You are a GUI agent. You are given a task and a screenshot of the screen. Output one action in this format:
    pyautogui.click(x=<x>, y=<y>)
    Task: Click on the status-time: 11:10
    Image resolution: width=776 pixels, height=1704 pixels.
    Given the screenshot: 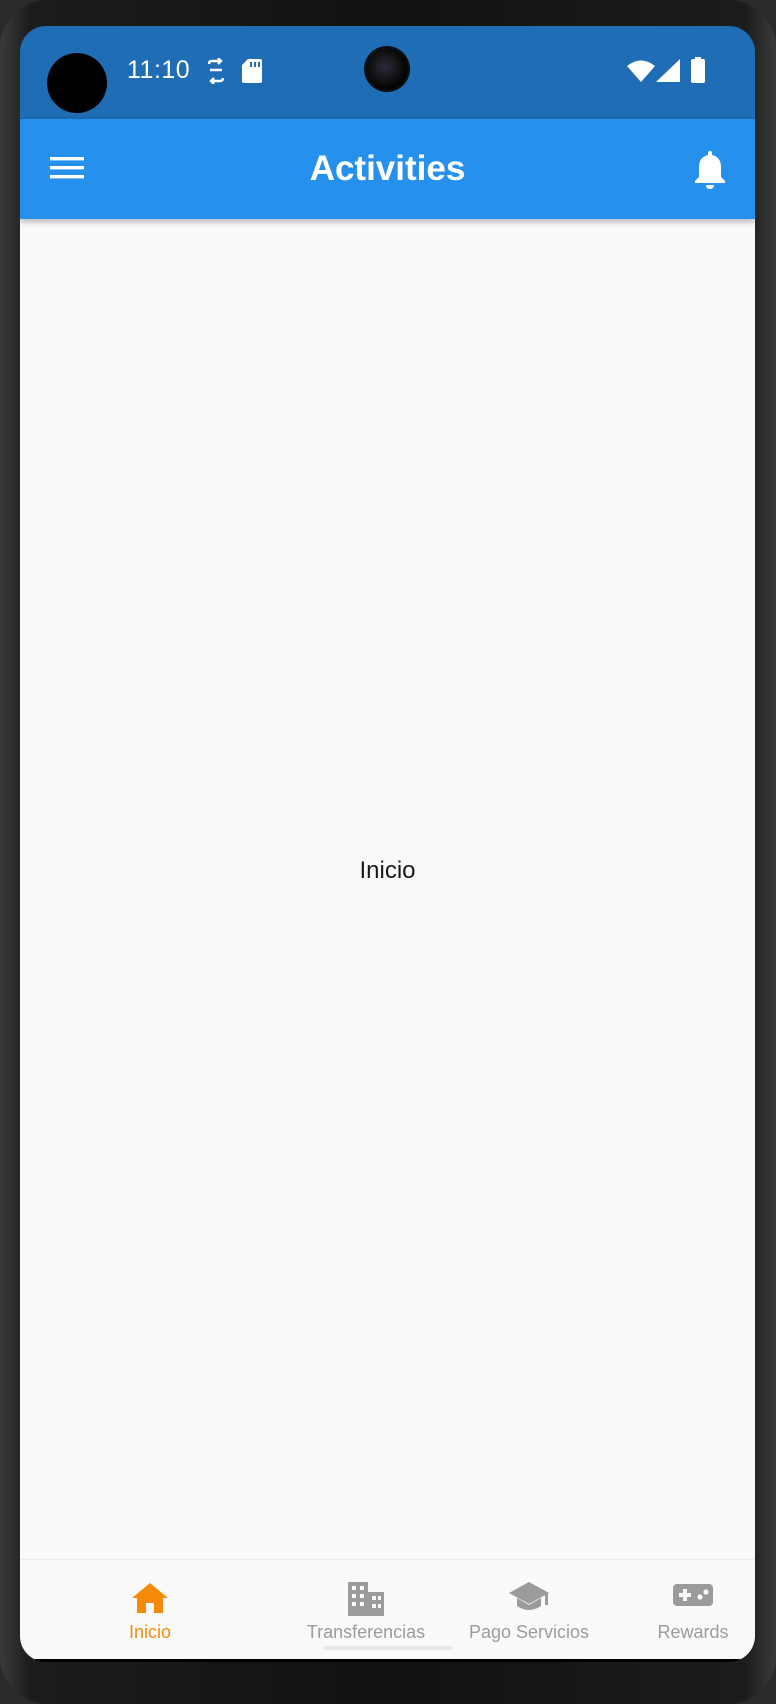 What is the action you would take?
    pyautogui.click(x=159, y=70)
    